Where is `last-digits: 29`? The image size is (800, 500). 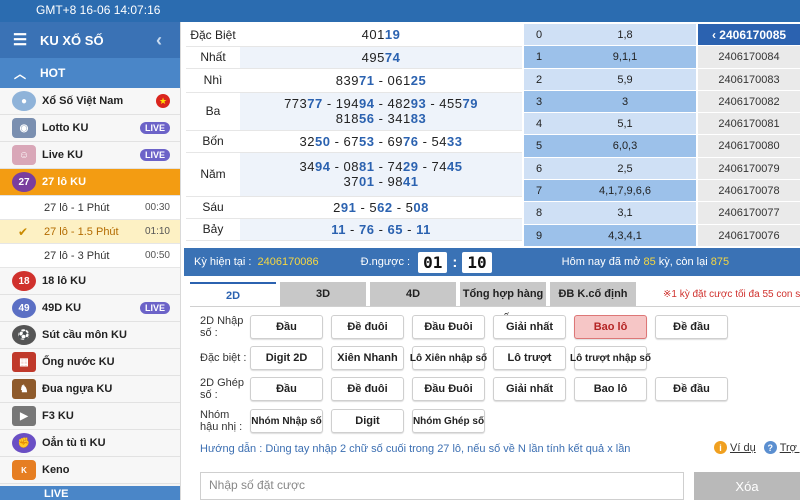 last-digits: 29 is located at coordinates (411, 166).